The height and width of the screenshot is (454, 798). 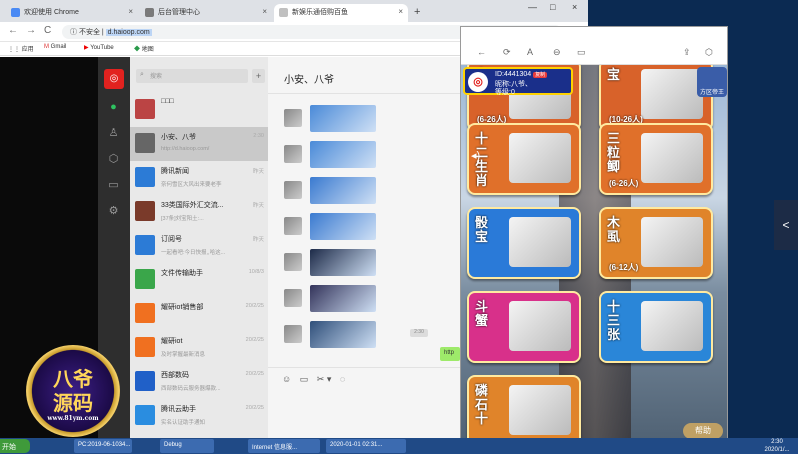 I want to click on maximize-button: □, so click(x=552, y=7).